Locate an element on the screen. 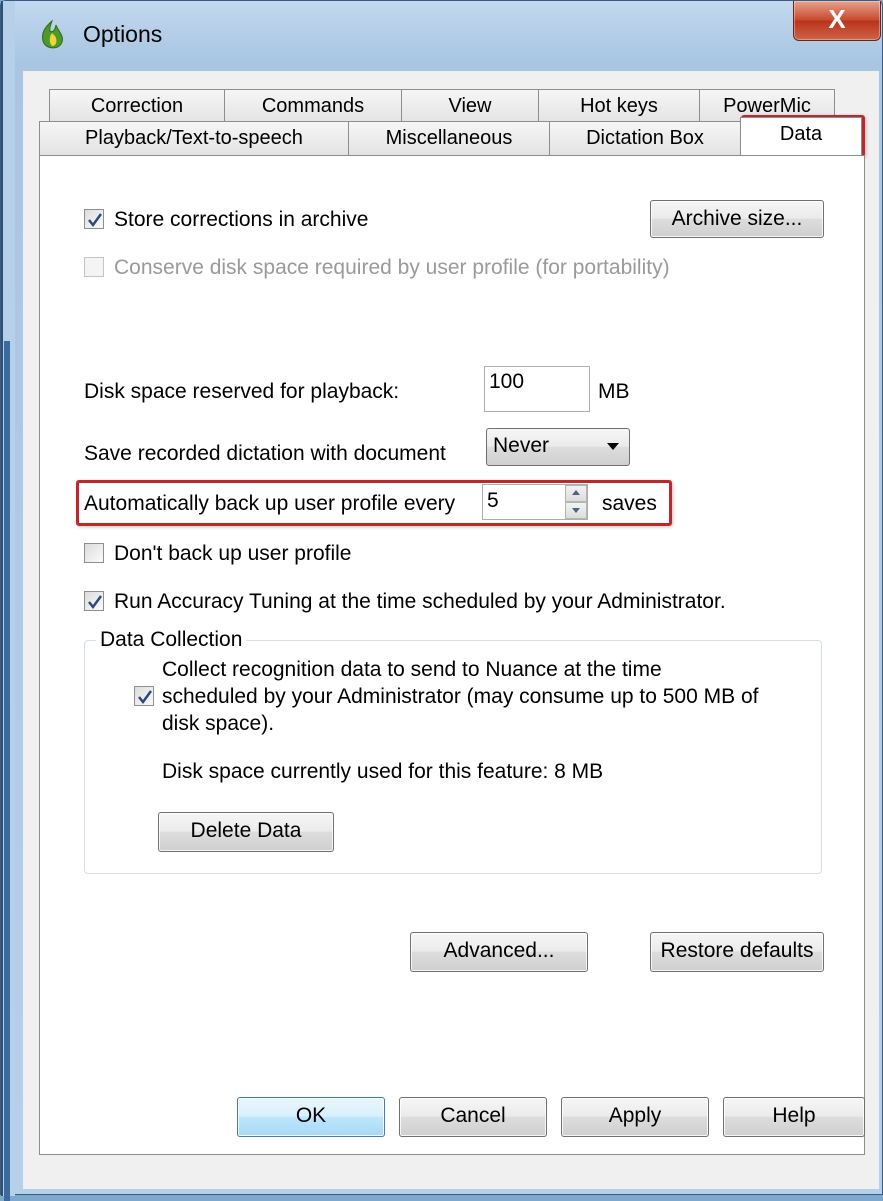  dont-backup-label: Don't back up user profile is located at coordinates (233, 553).